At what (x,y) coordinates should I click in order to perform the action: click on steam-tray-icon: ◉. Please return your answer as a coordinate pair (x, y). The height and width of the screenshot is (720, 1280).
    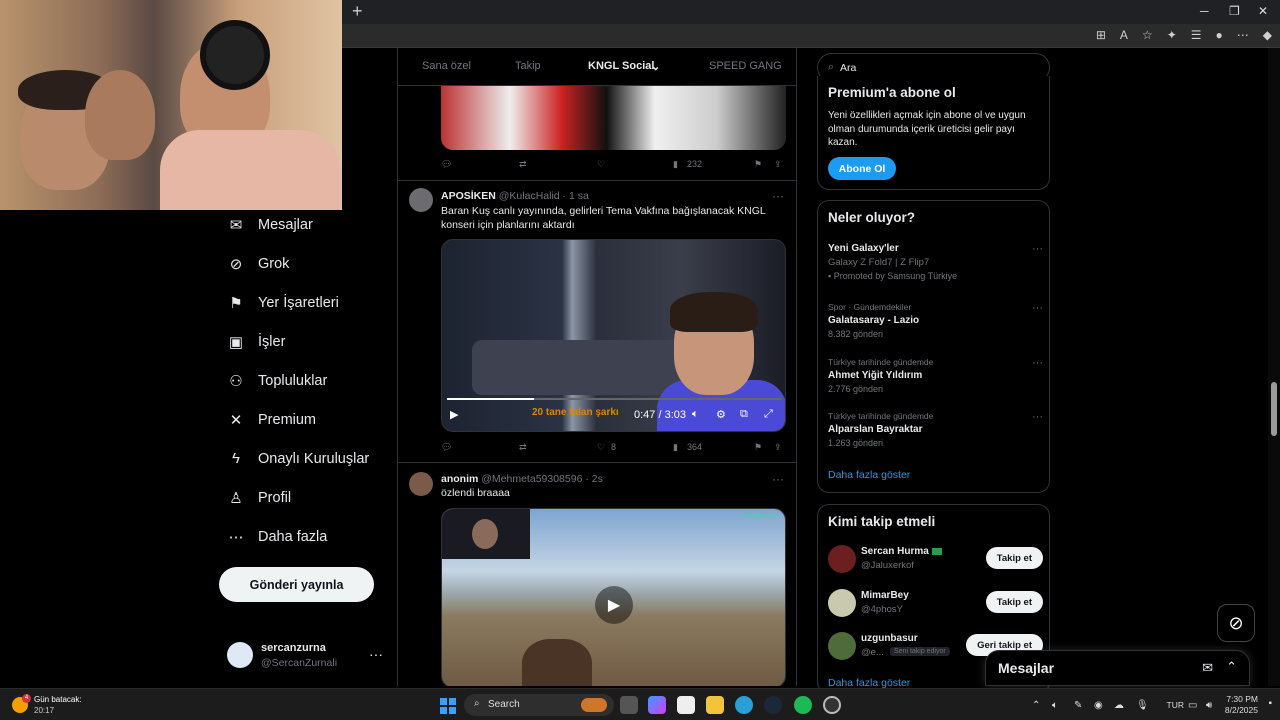
    Looking at the image, I should click on (1098, 705).